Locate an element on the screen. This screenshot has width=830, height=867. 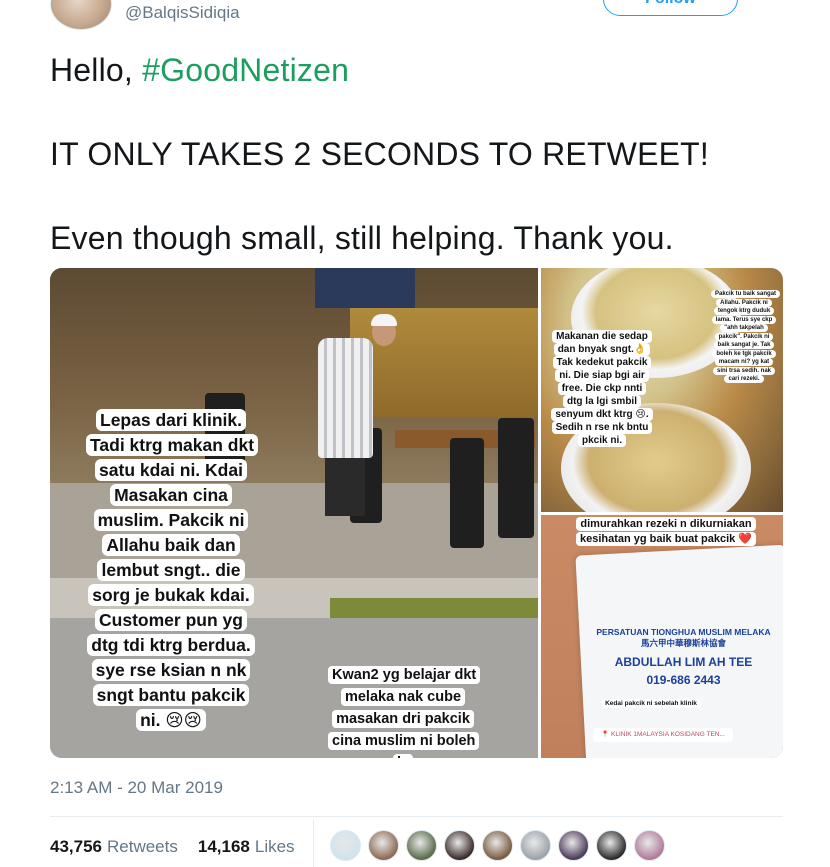
man-body is located at coordinates (345, 398).